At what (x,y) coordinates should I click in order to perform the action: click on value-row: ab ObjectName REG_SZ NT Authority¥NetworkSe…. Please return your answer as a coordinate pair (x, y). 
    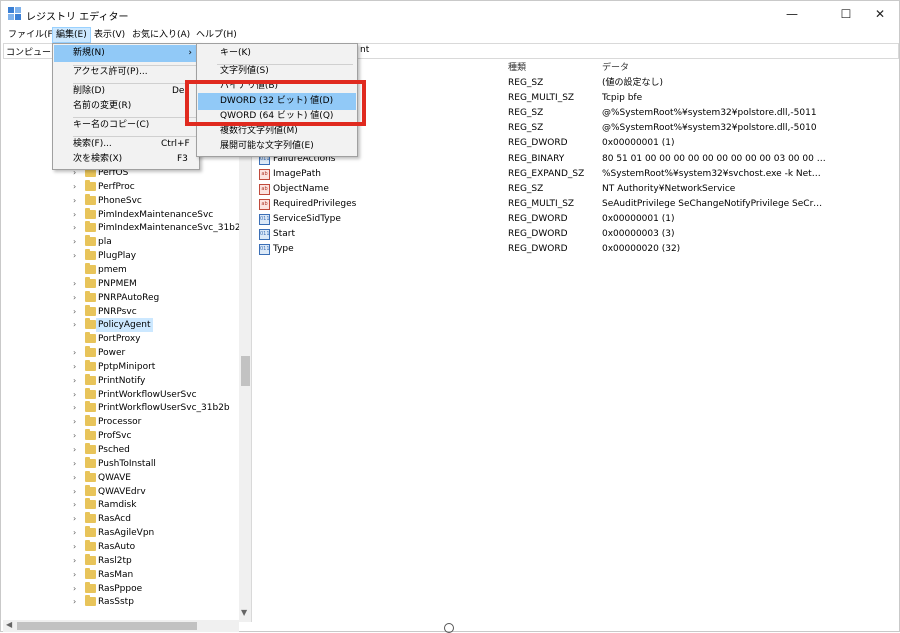
    Looking at the image, I should click on (577, 189).